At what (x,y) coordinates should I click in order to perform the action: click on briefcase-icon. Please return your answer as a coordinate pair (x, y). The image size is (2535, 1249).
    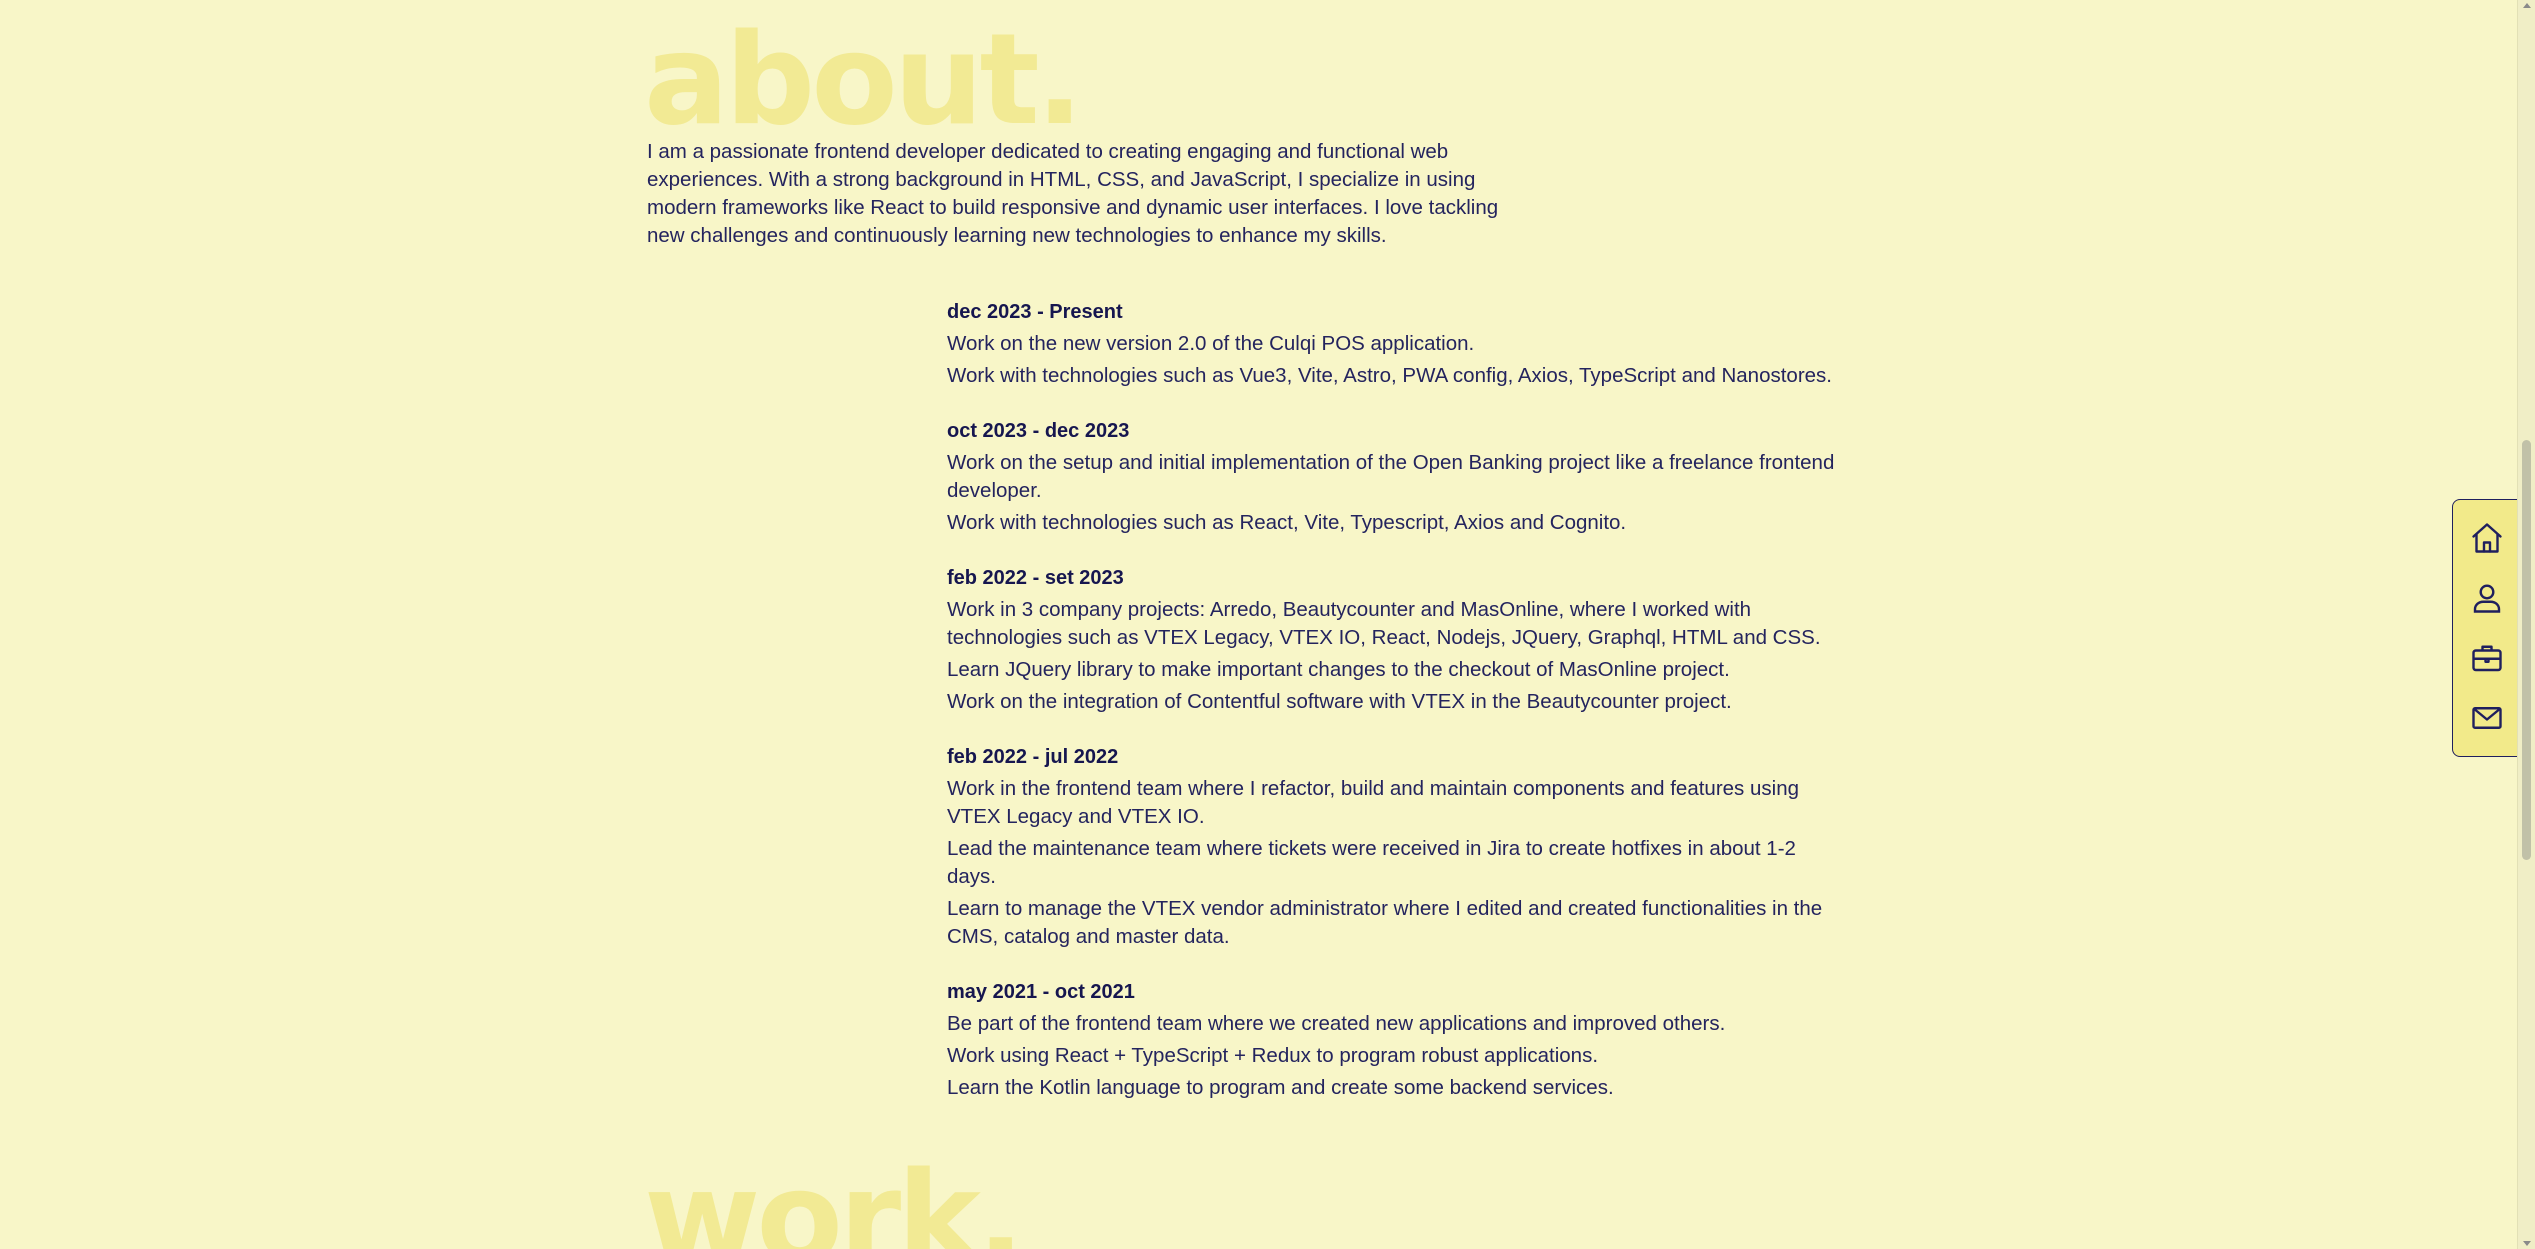
    Looking at the image, I should click on (2487, 658).